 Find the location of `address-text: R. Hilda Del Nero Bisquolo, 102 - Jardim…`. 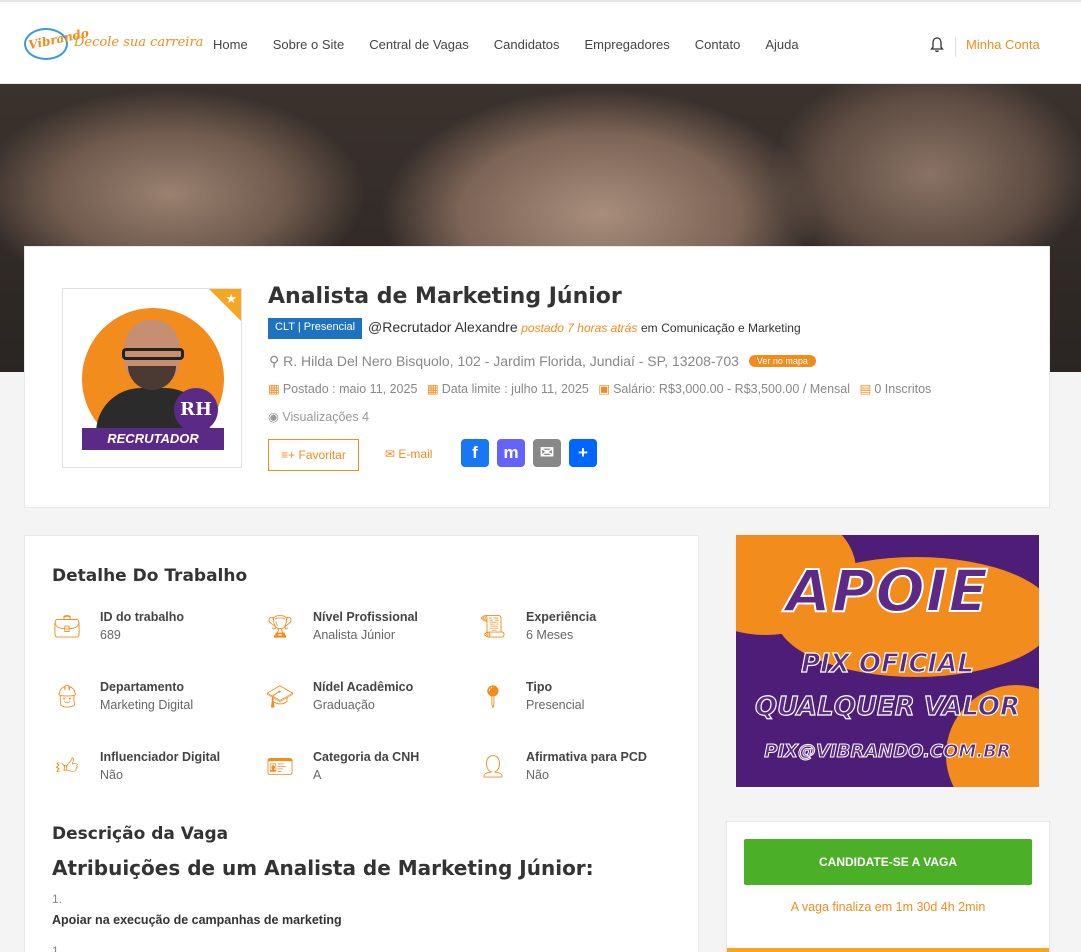

address-text: R. Hilda Del Nero Bisquolo, 102 - Jardim… is located at coordinates (511, 361).